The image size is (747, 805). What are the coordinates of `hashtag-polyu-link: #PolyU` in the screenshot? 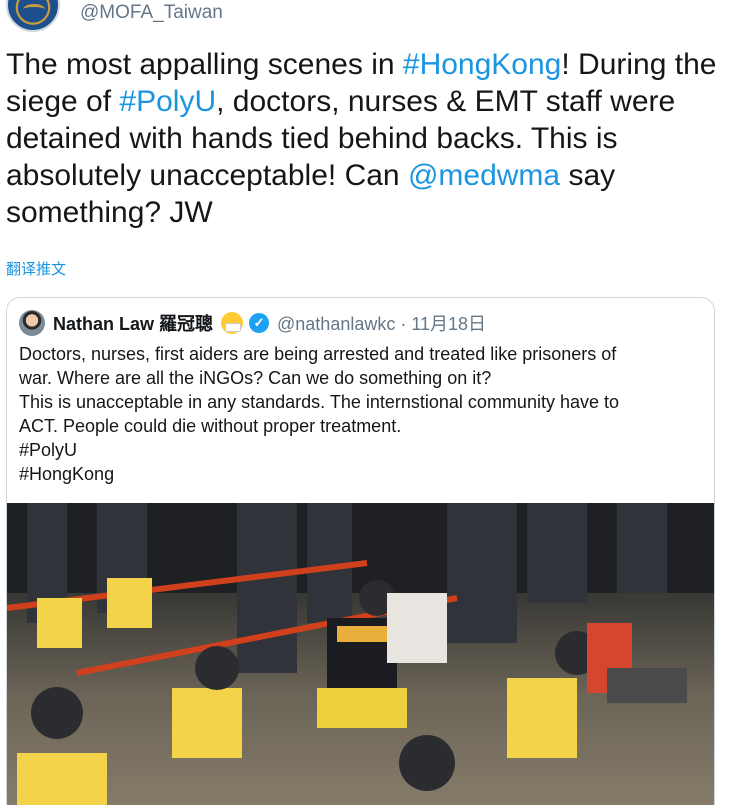 It's located at (167, 101).